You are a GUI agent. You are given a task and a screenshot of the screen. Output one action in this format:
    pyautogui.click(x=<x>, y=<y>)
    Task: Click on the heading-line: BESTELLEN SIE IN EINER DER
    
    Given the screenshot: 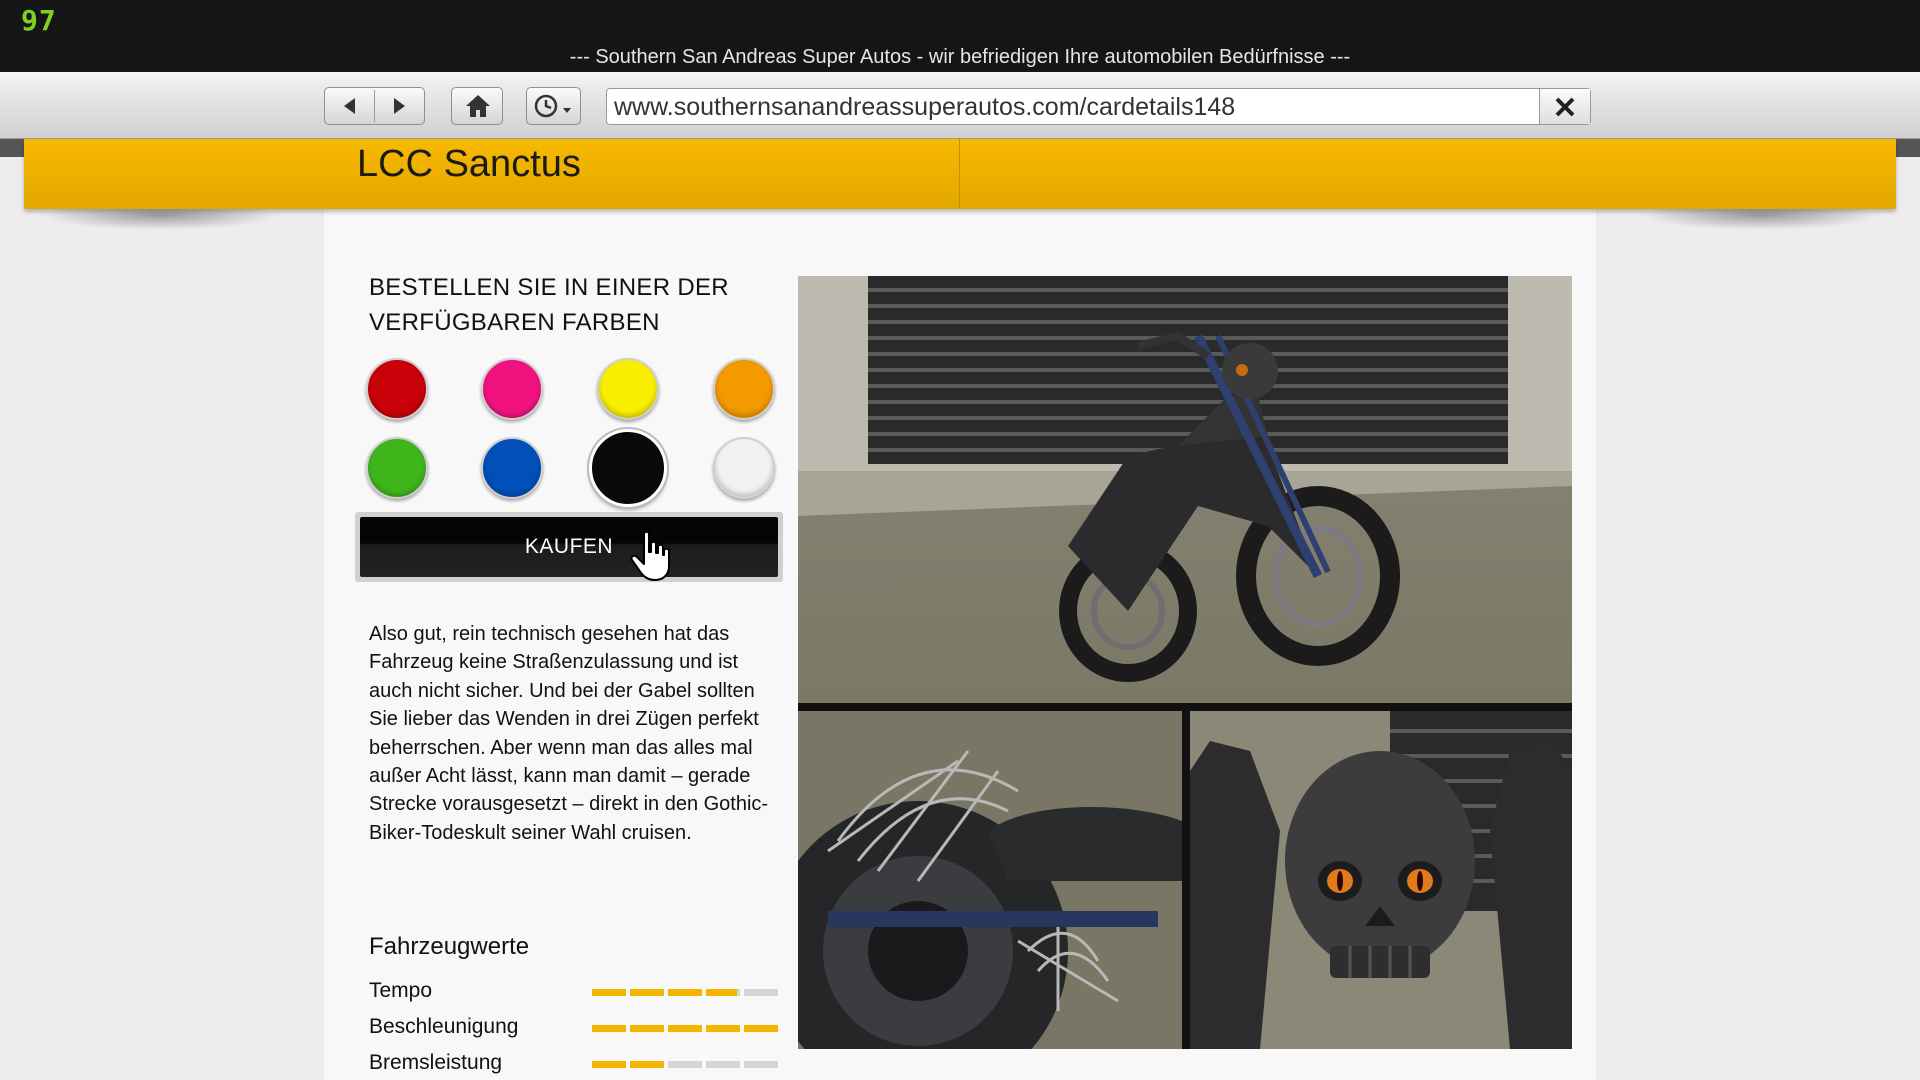 What is the action you would take?
    pyautogui.click(x=549, y=287)
    